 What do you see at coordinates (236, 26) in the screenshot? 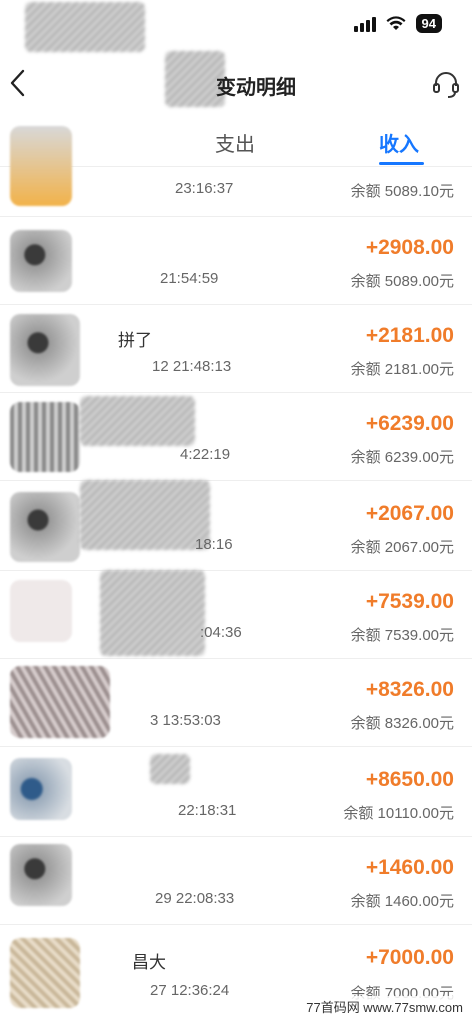
I see `status-bar: 94` at bounding box center [236, 26].